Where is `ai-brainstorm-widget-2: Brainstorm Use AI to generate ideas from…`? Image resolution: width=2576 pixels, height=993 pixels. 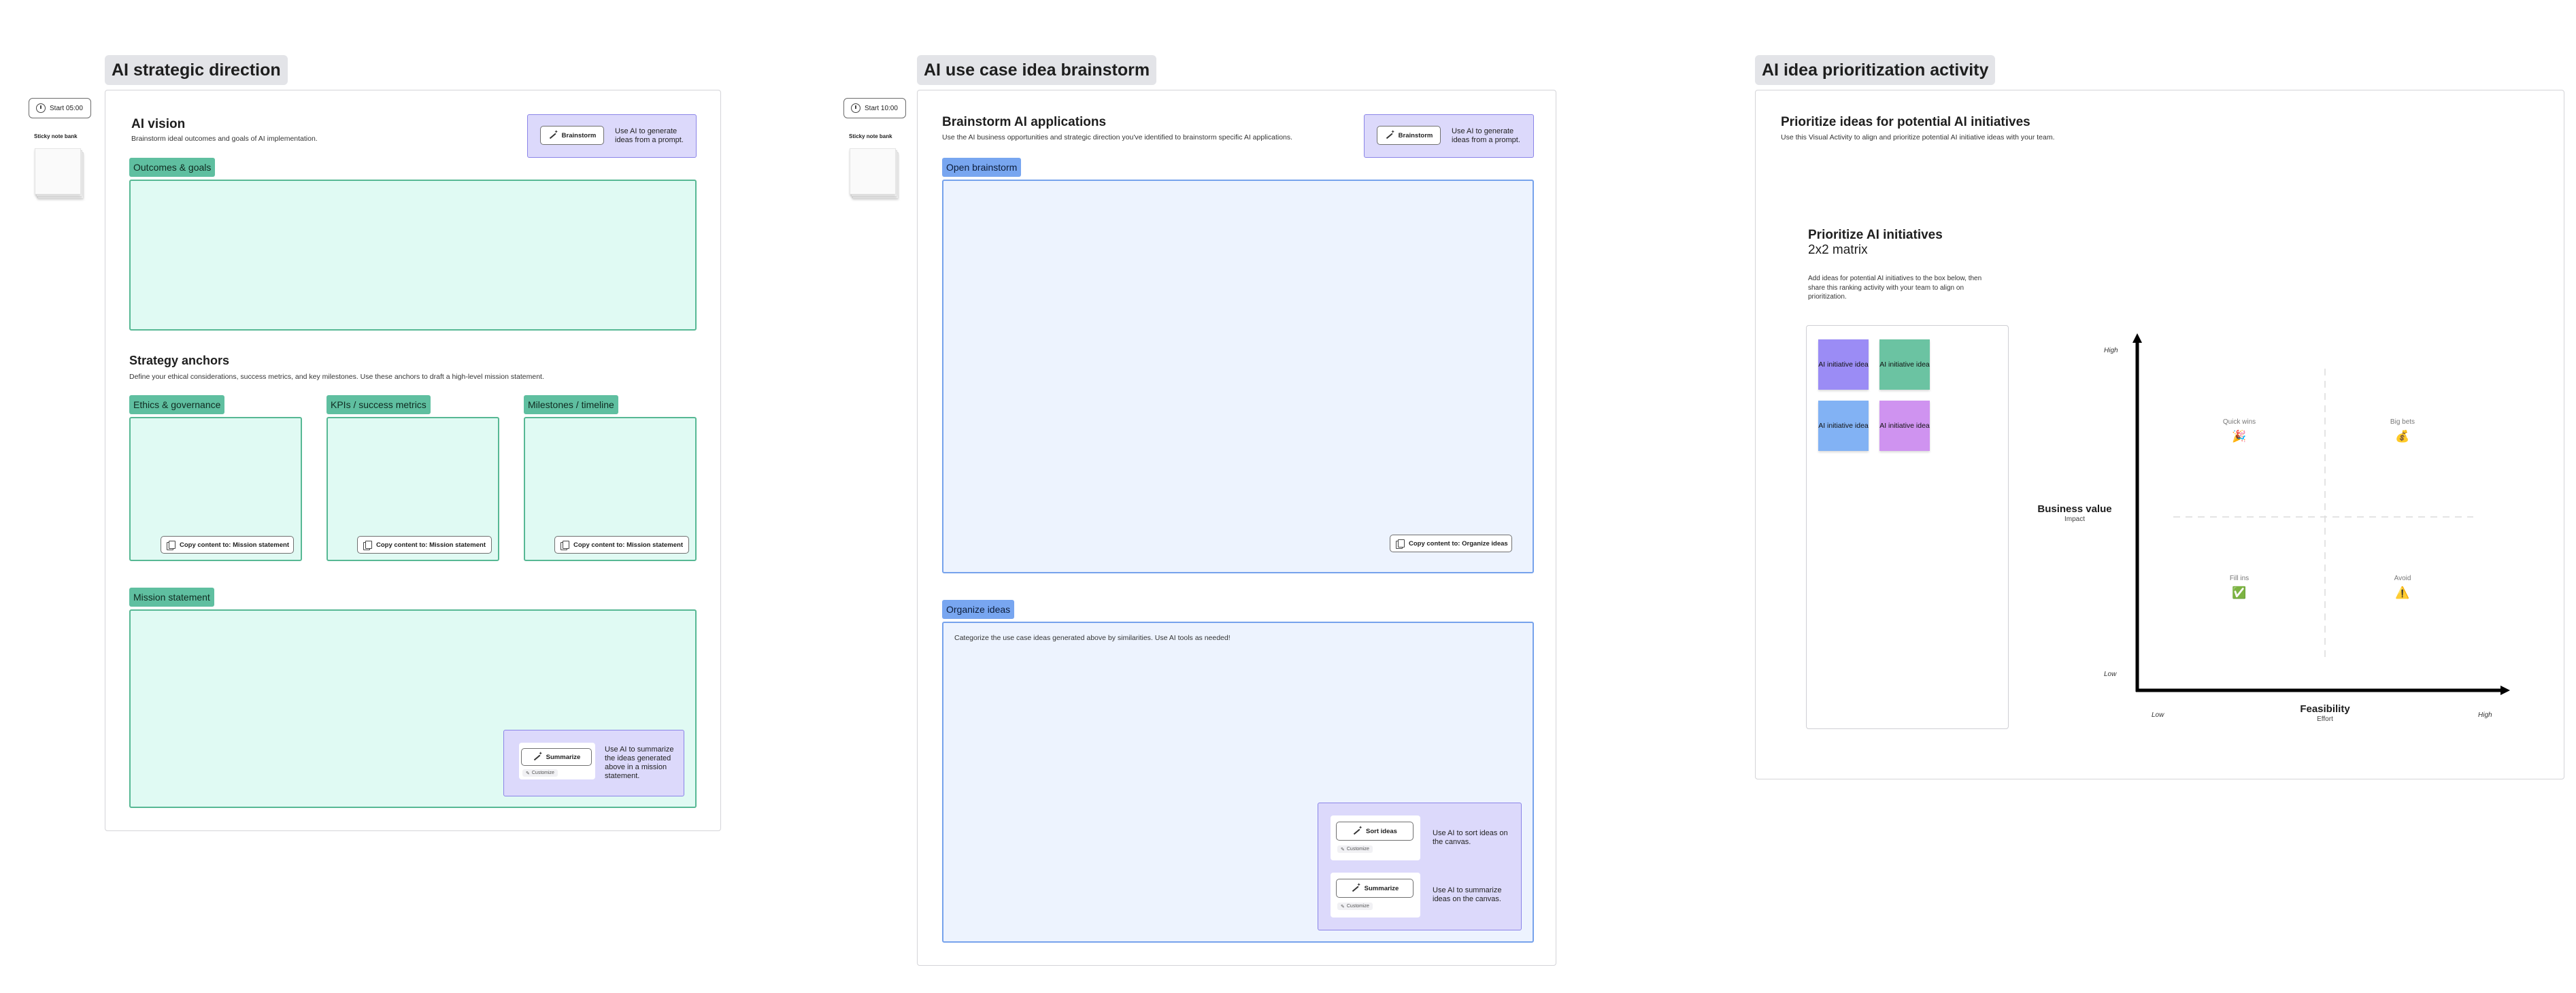 ai-brainstorm-widget-2: Brainstorm Use AI to generate ideas from… is located at coordinates (1449, 136).